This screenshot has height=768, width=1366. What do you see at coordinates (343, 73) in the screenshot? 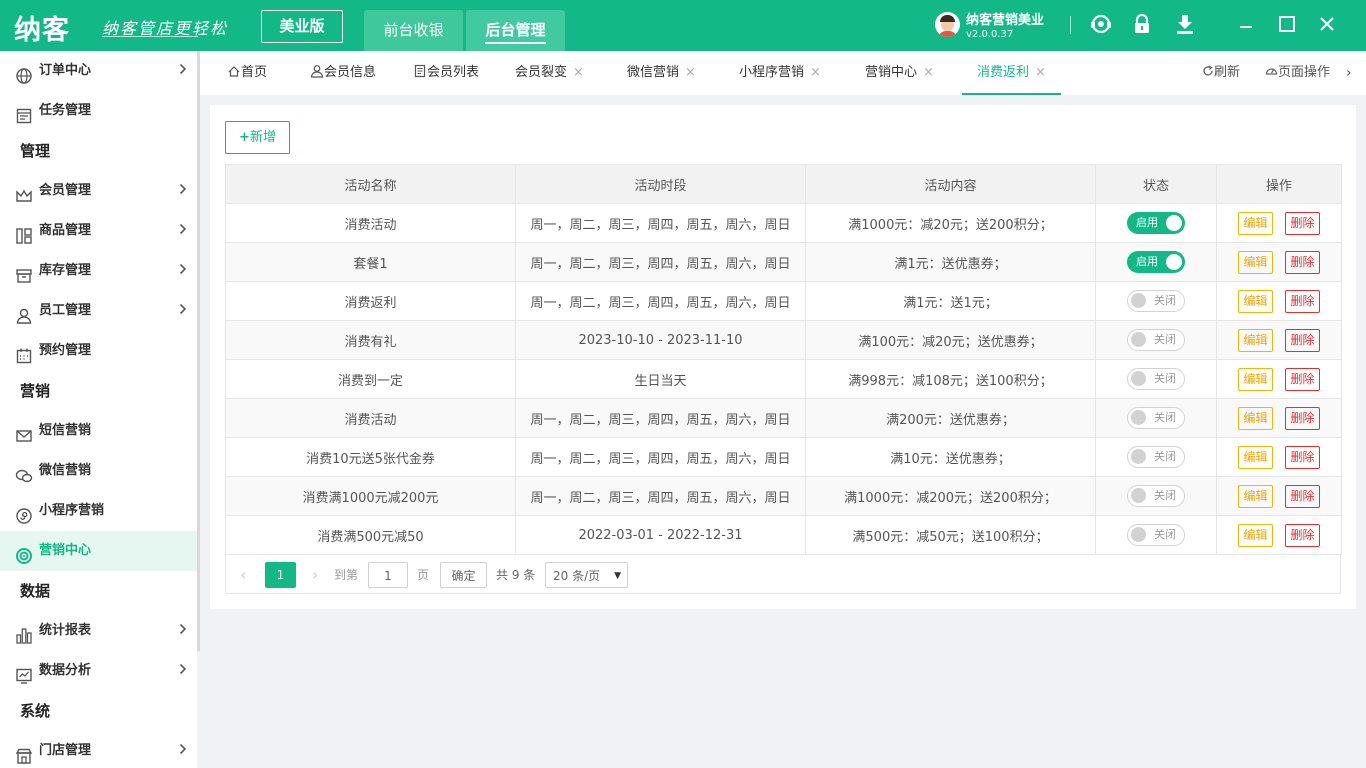
I see `page-tab: 会员信息` at bounding box center [343, 73].